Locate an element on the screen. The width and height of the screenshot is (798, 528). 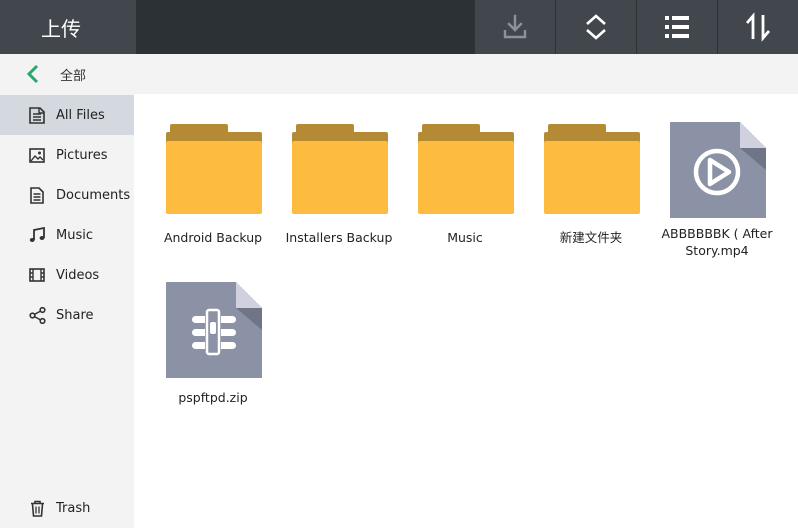
sidebar-item-pictures: Pictures is located at coordinates (67, 155).